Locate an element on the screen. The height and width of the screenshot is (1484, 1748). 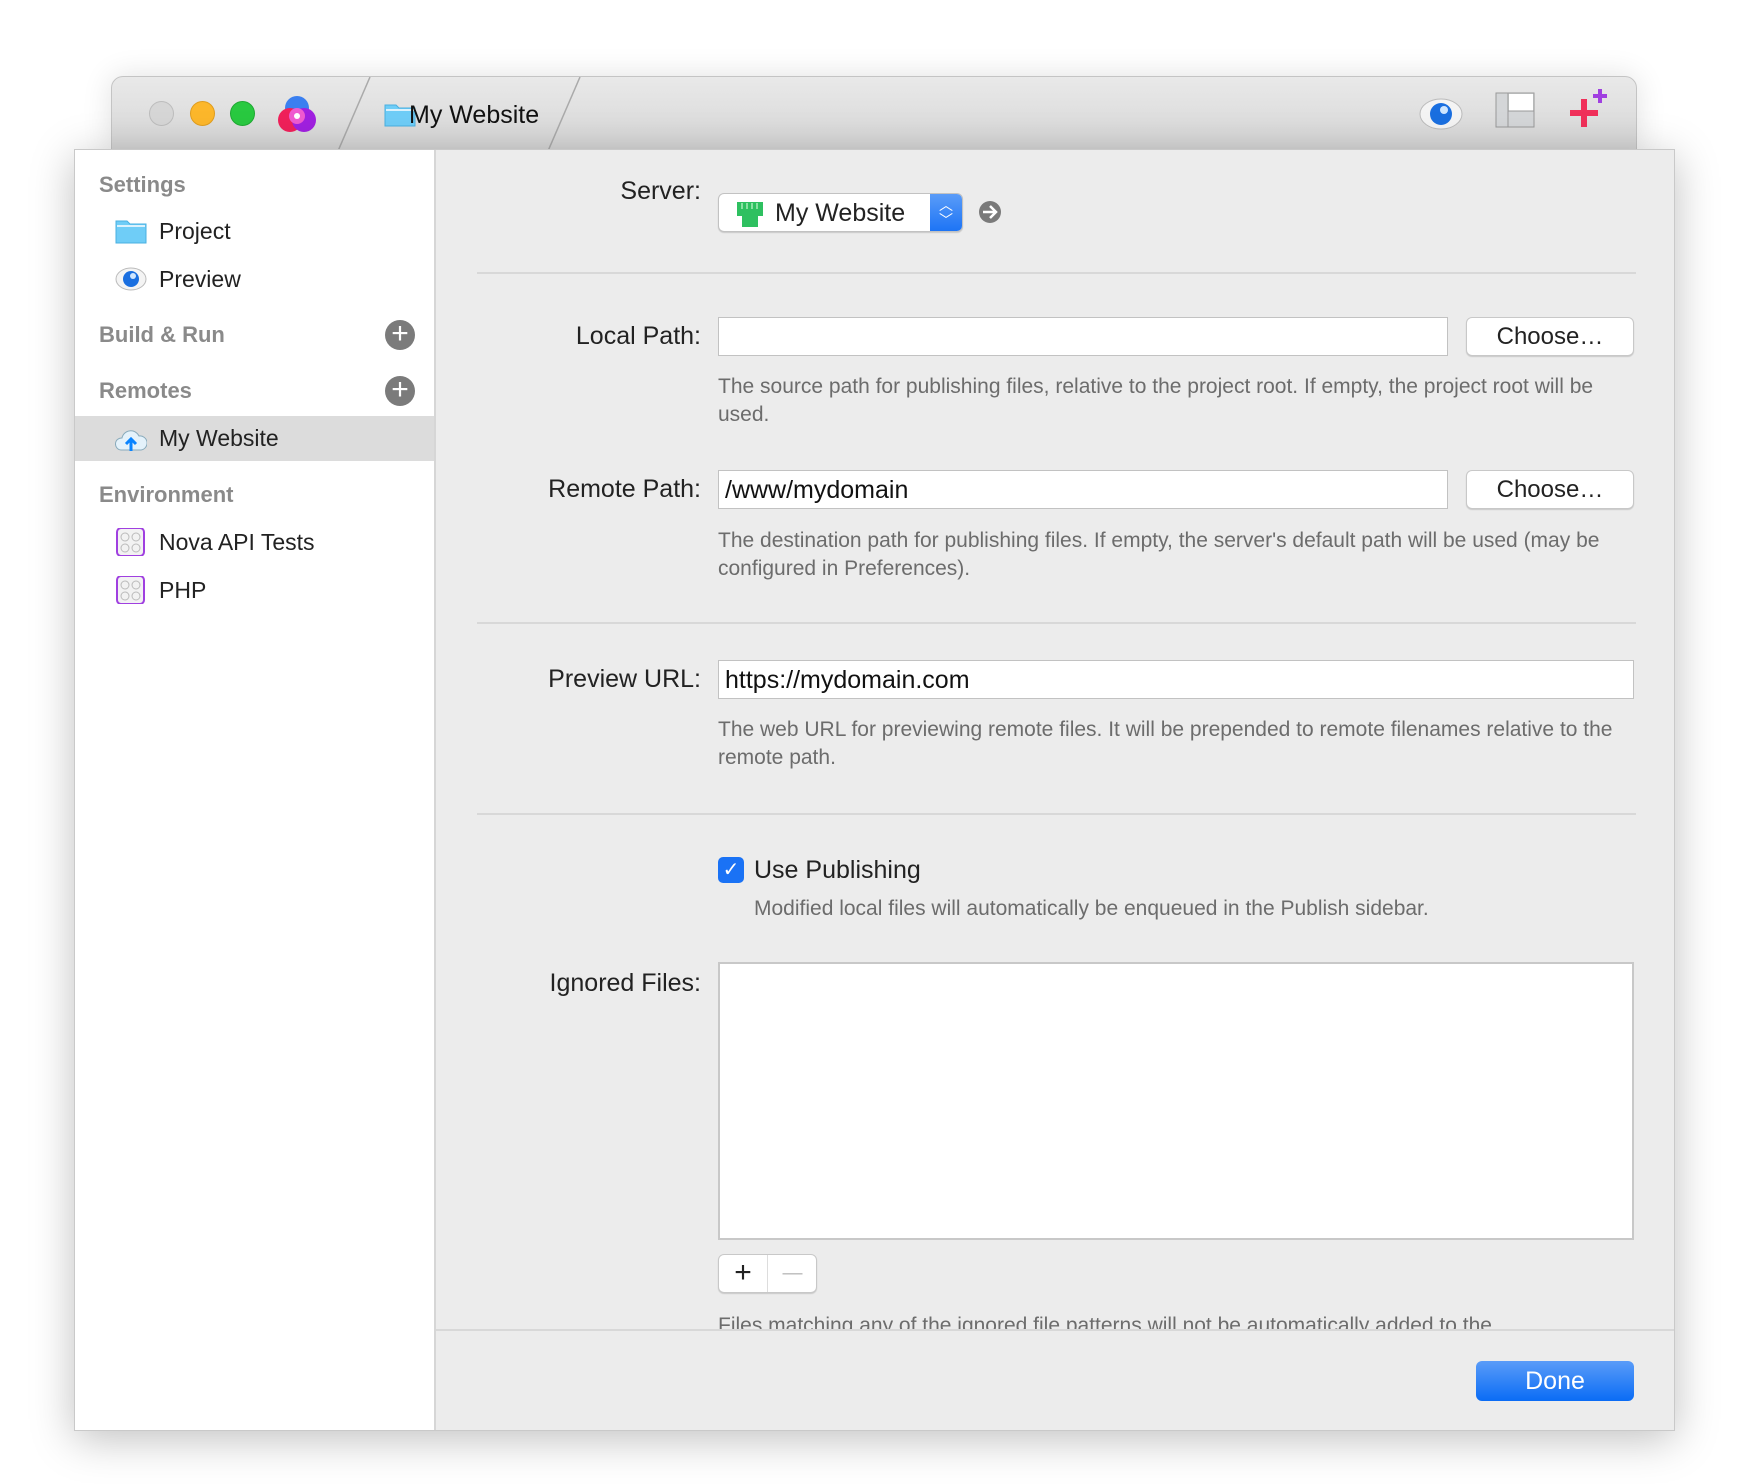
chevron-updown-icon: ︿ ﹀ is located at coordinates (946, 212).